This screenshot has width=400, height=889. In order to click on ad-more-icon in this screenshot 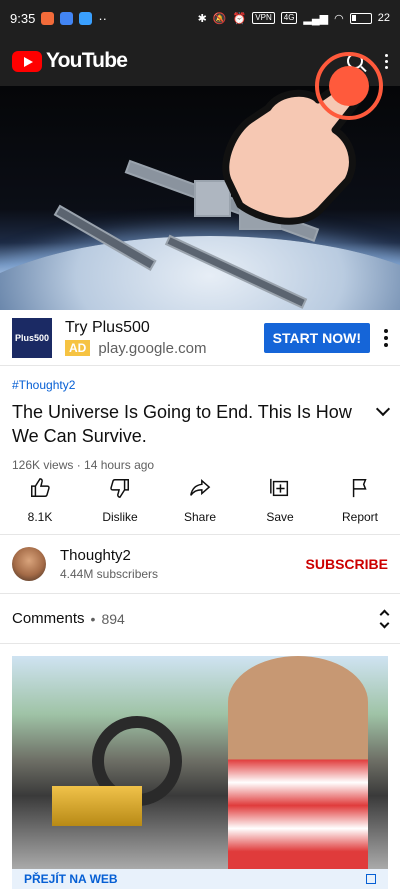, I will do `click(386, 337)`.